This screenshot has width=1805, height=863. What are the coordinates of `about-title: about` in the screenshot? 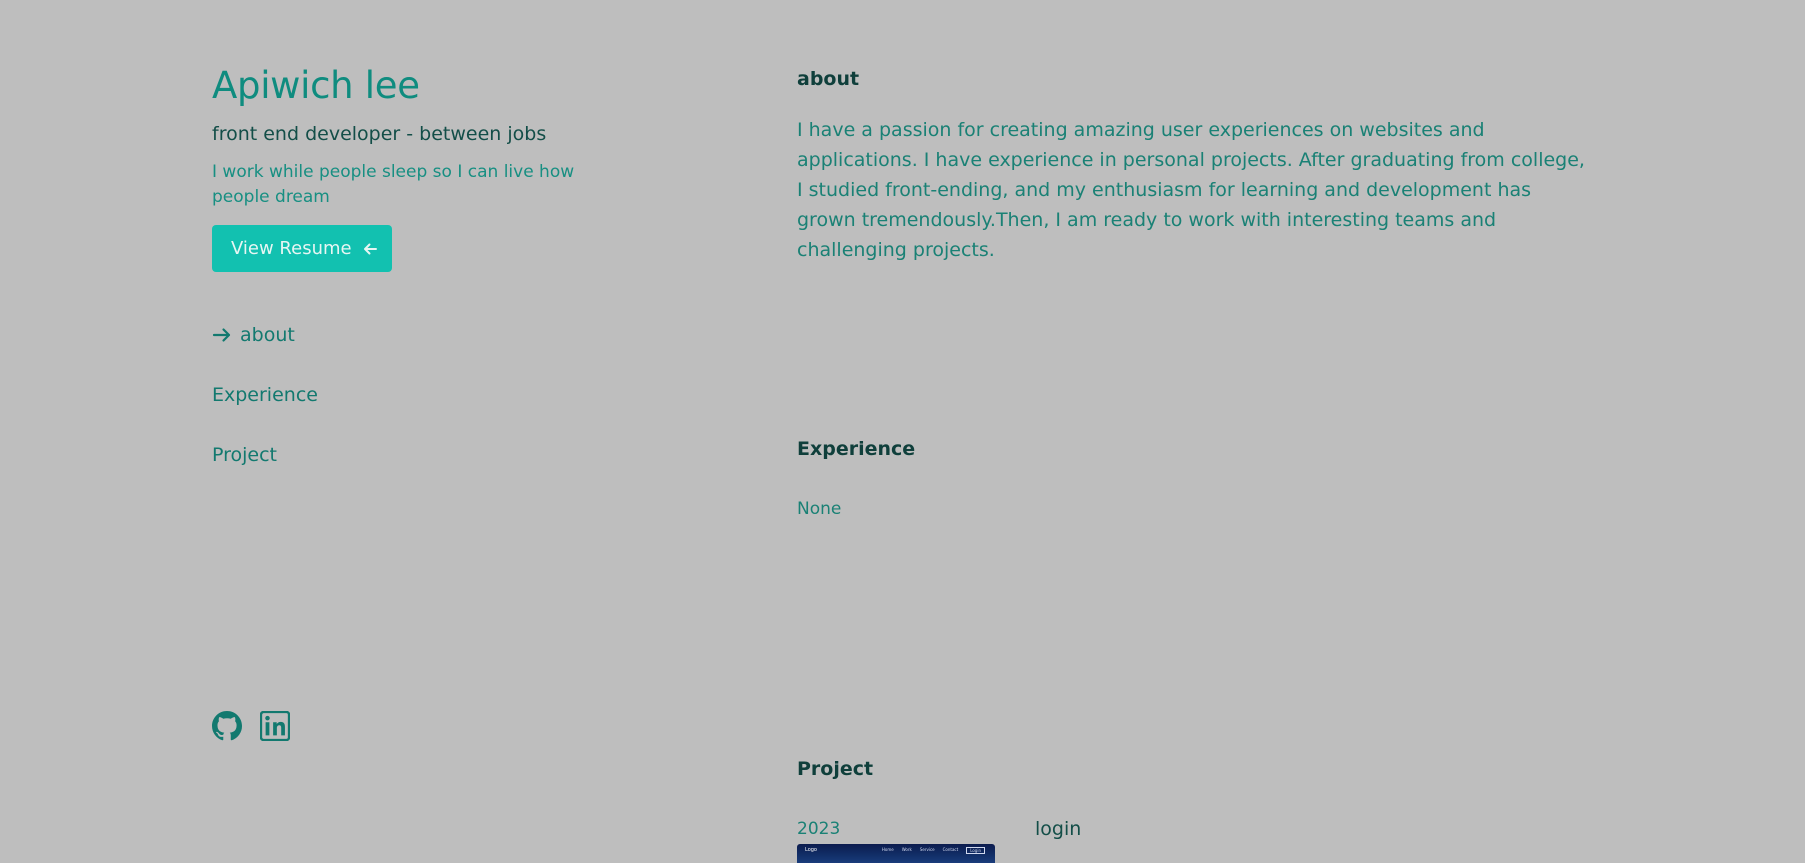 It's located at (828, 79).